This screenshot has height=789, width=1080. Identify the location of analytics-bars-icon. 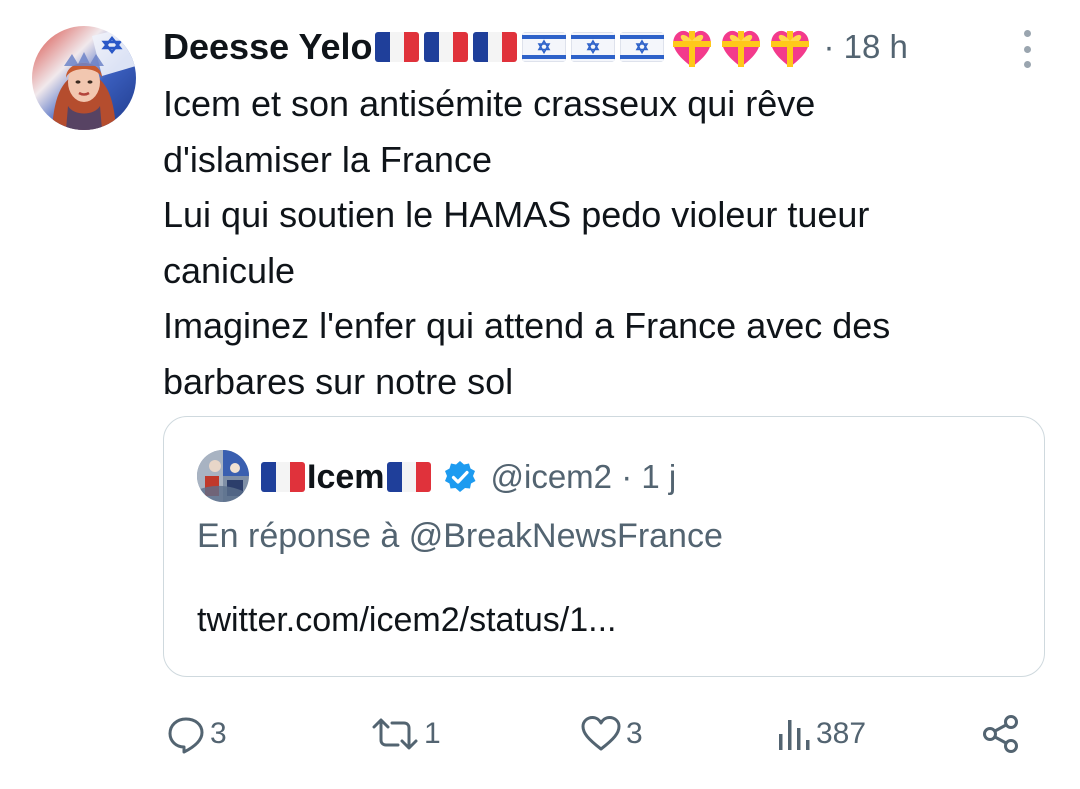
(794, 734).